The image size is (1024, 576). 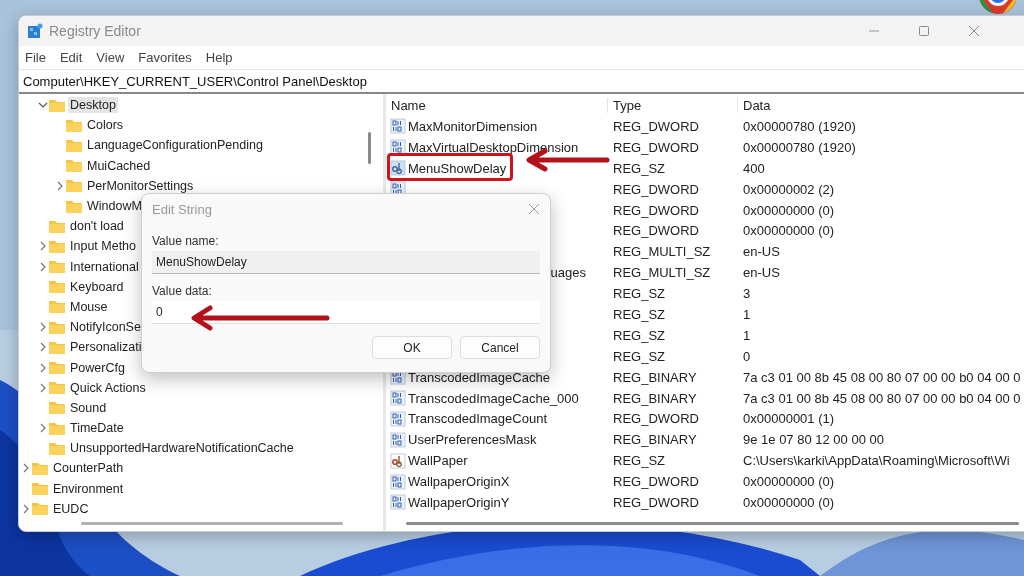 I want to click on value-name-field: MenuShowDelay, so click(x=346, y=262).